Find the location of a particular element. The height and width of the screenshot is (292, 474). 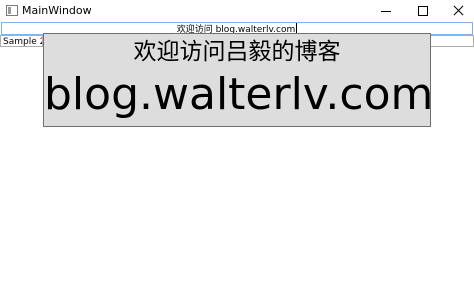

minimize-button is located at coordinates (386, 11).